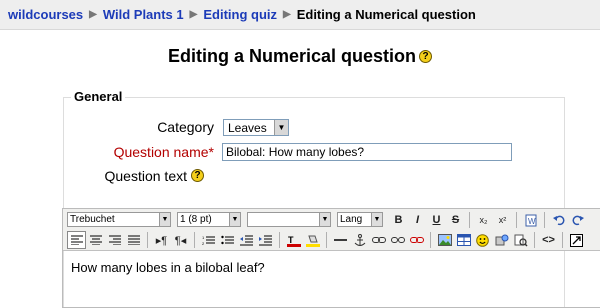 This screenshot has height=308, width=600. Describe the element at coordinates (548, 240) in the screenshot. I see `html-source-icon: <>` at that location.